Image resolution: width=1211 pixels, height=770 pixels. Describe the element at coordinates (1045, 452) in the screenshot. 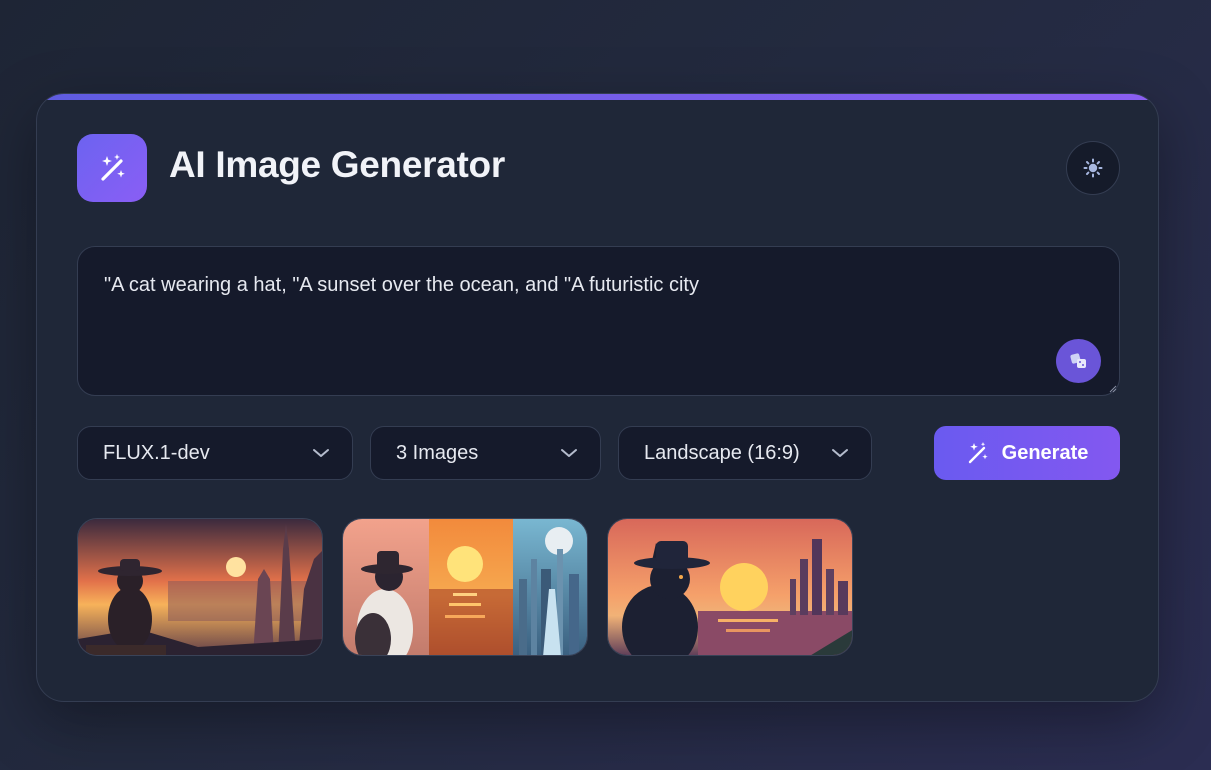

I see `generate-button-label: Generate` at that location.